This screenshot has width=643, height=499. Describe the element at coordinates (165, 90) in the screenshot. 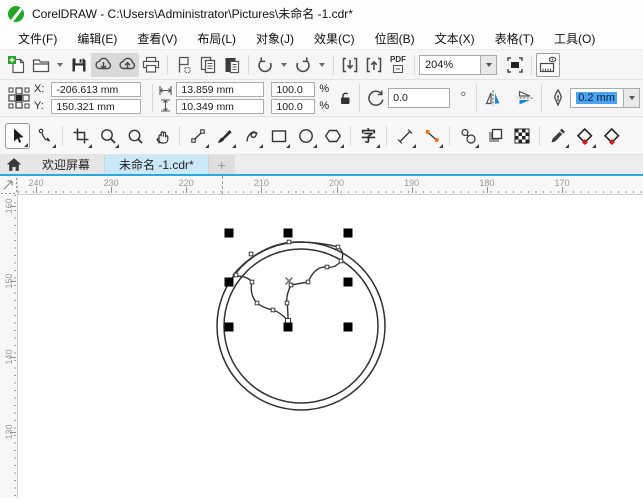

I see `object-width-icon` at that location.